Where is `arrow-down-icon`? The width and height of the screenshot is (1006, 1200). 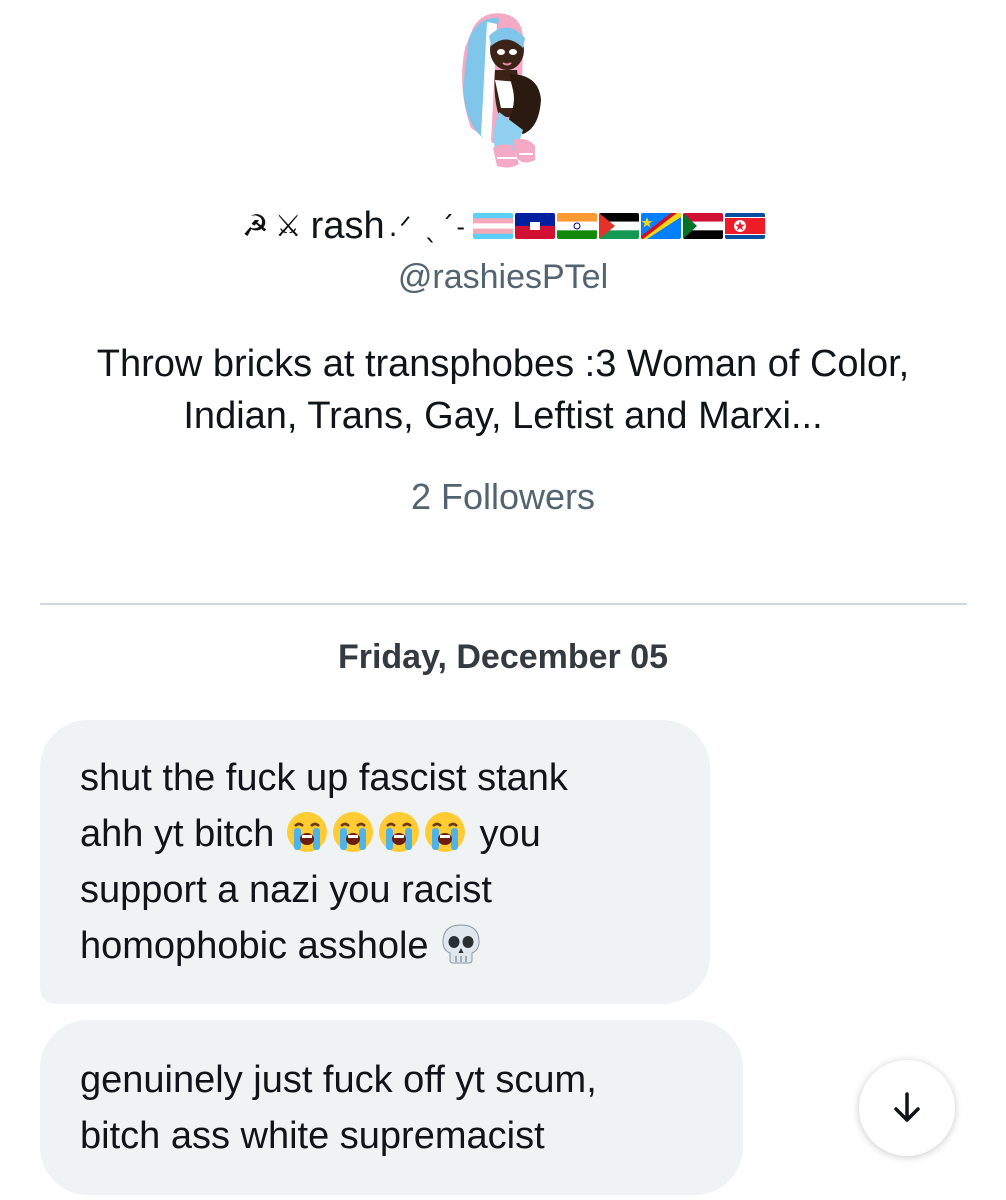
arrow-down-icon is located at coordinates (907, 1107).